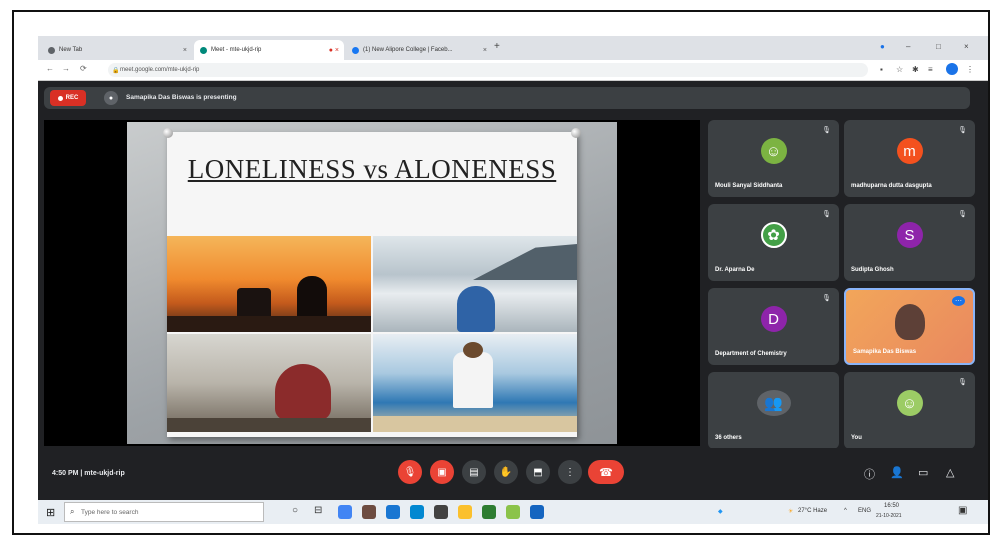 The image size is (1002, 545). I want to click on participant-name: Dr. Aparna De, so click(735, 270).